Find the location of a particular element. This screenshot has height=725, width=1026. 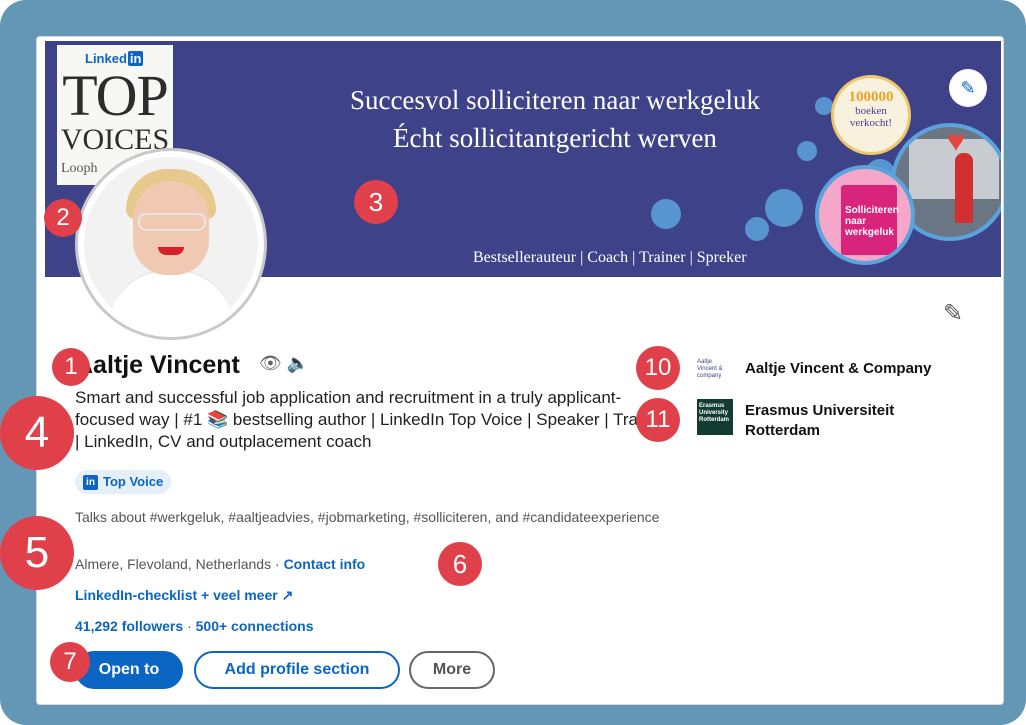

speaker-figure is located at coordinates (964, 188).